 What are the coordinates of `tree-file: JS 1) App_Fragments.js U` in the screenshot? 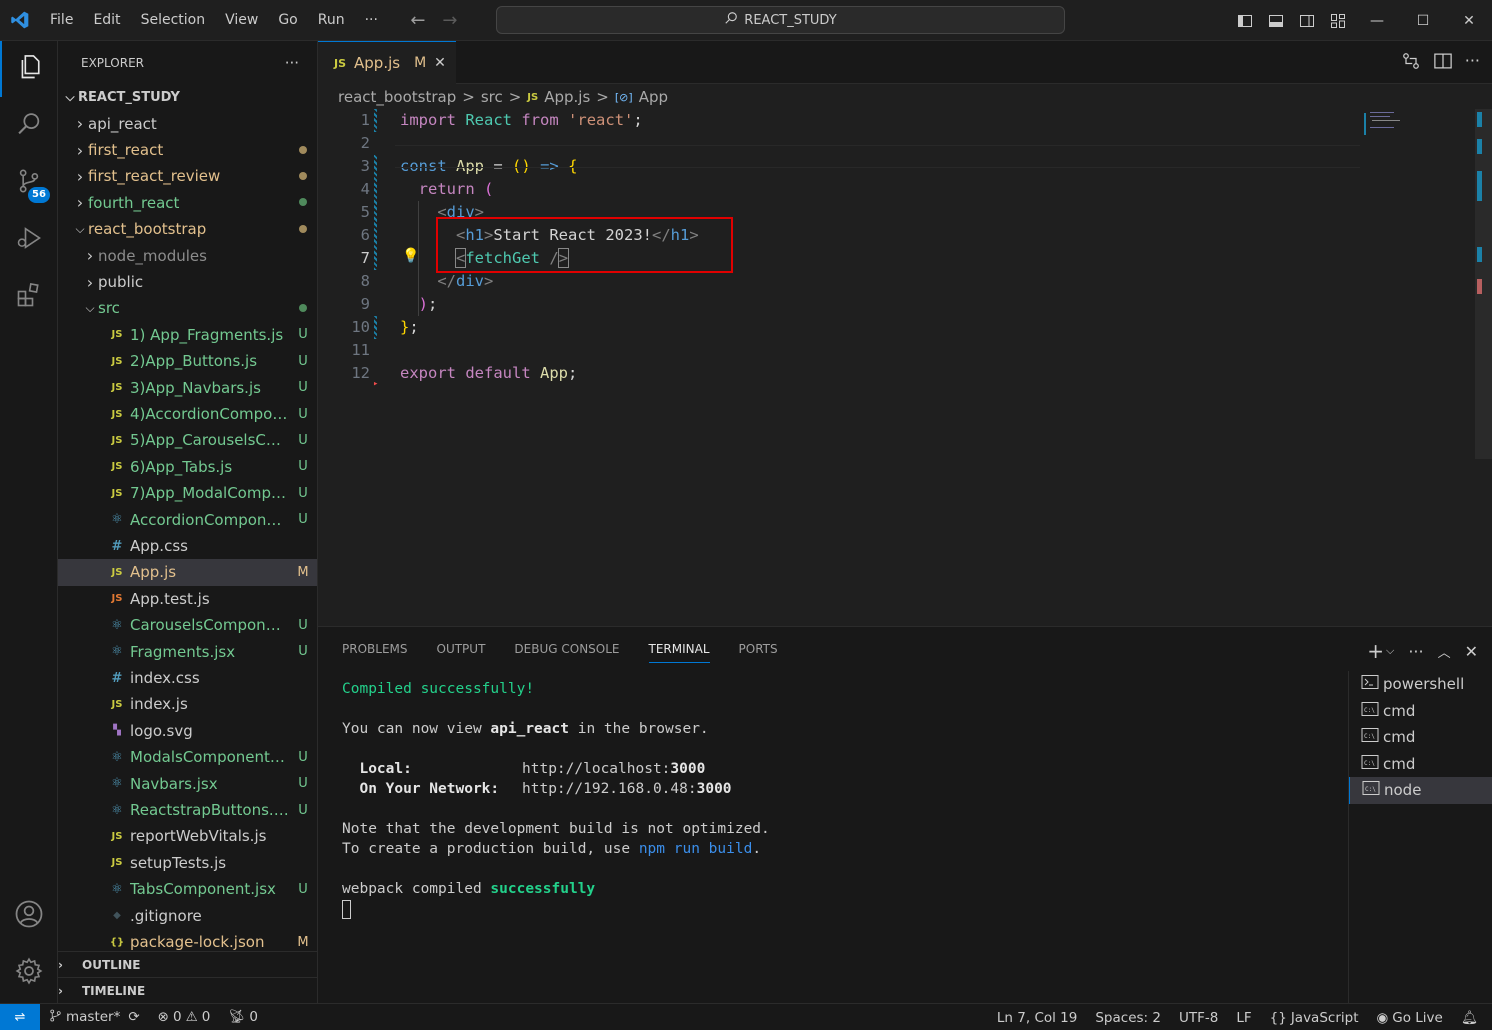 It's located at (187, 335).